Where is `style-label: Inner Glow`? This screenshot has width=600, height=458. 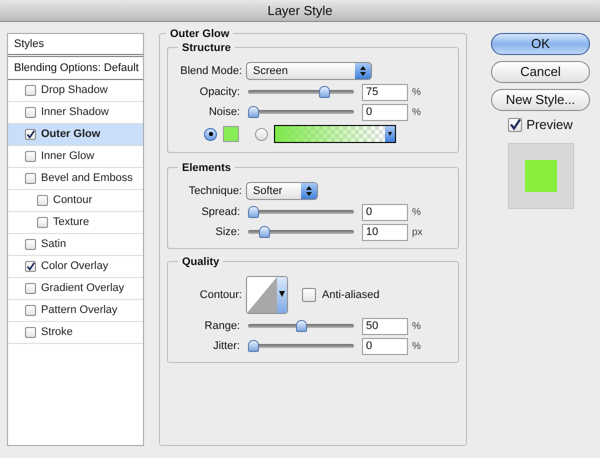 style-label: Inner Glow is located at coordinates (67, 156).